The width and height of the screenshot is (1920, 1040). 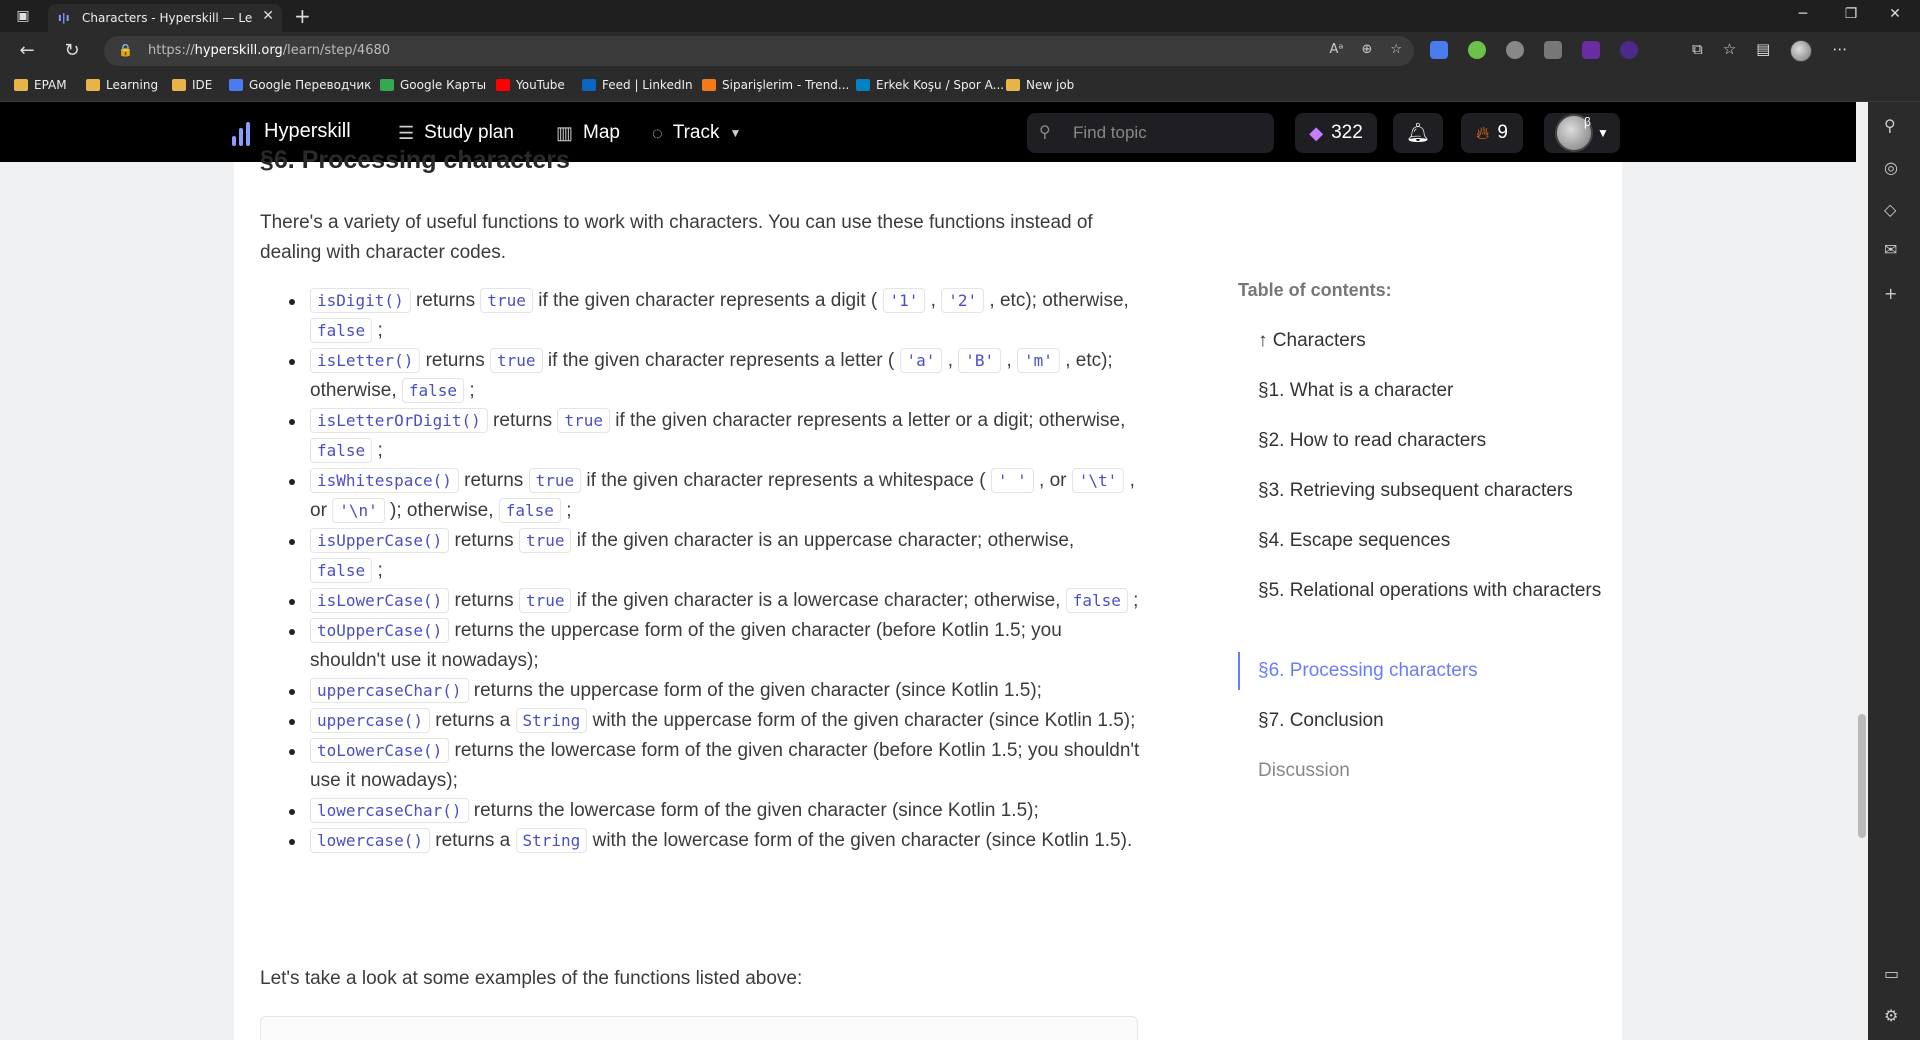 What do you see at coordinates (370, 720) in the screenshot?
I see `function-name-code: uppercase()` at bounding box center [370, 720].